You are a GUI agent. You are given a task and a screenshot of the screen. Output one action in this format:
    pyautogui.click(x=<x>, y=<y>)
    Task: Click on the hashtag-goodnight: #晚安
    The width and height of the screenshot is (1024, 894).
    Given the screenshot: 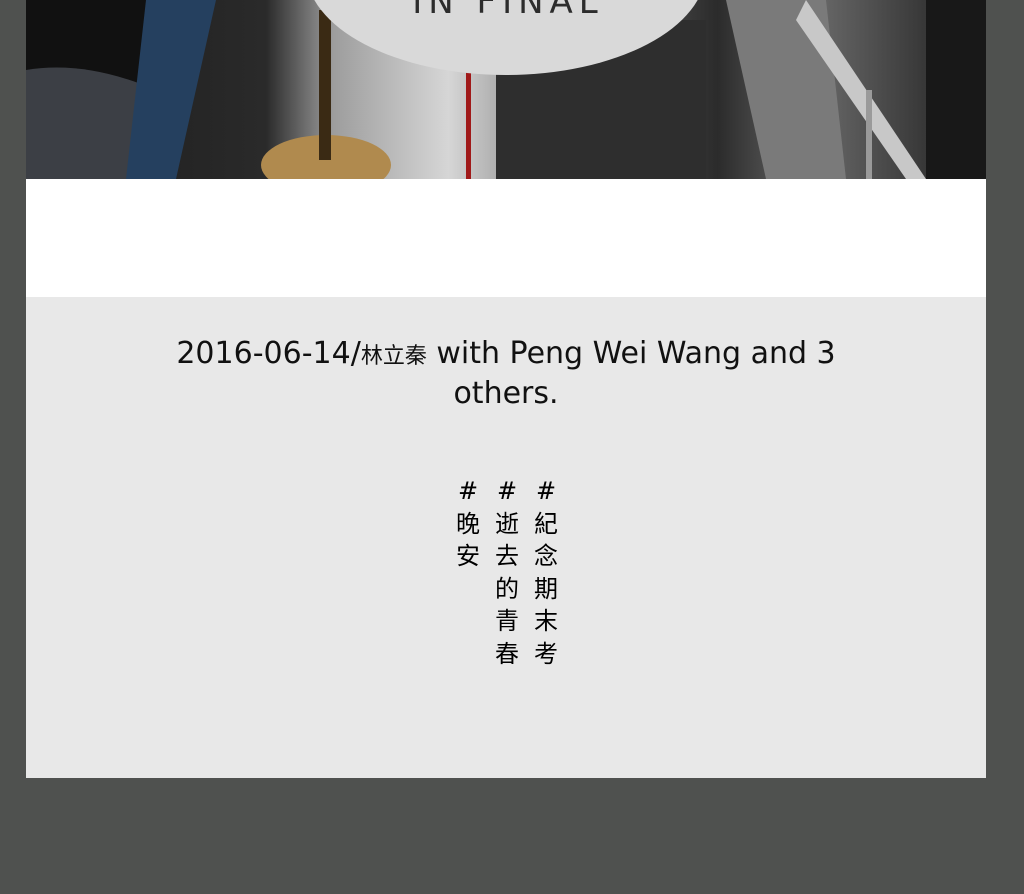 What is the action you would take?
    pyautogui.click(x=468, y=572)
    